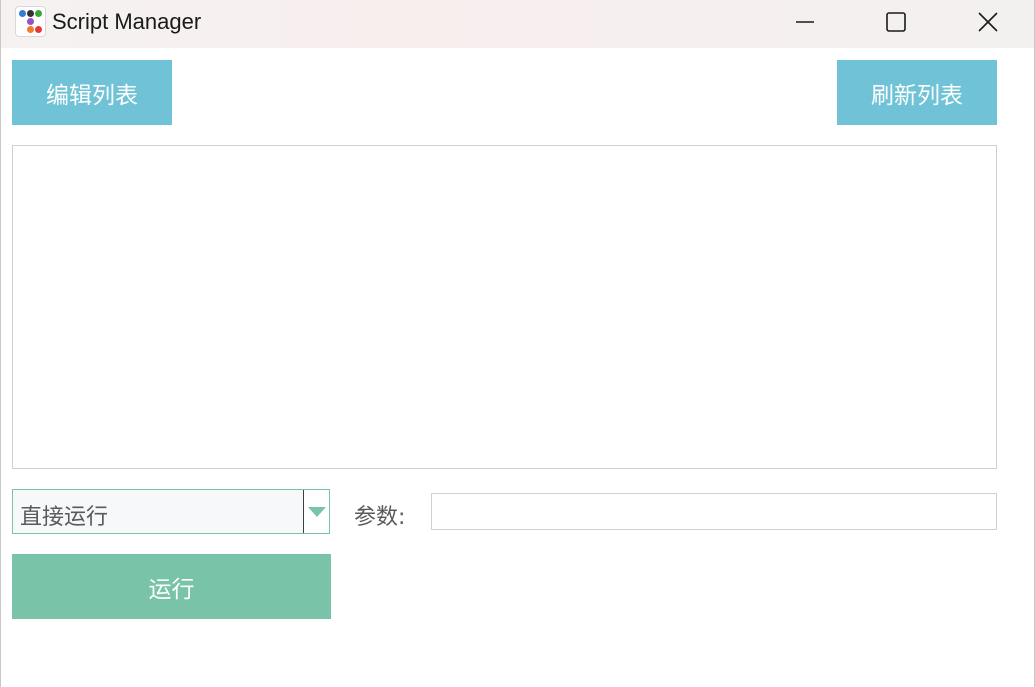 Image resolution: width=1035 pixels, height=687 pixels. Describe the element at coordinates (171, 511) in the screenshot. I see `run-mode-dropdown: 直接运行` at that location.